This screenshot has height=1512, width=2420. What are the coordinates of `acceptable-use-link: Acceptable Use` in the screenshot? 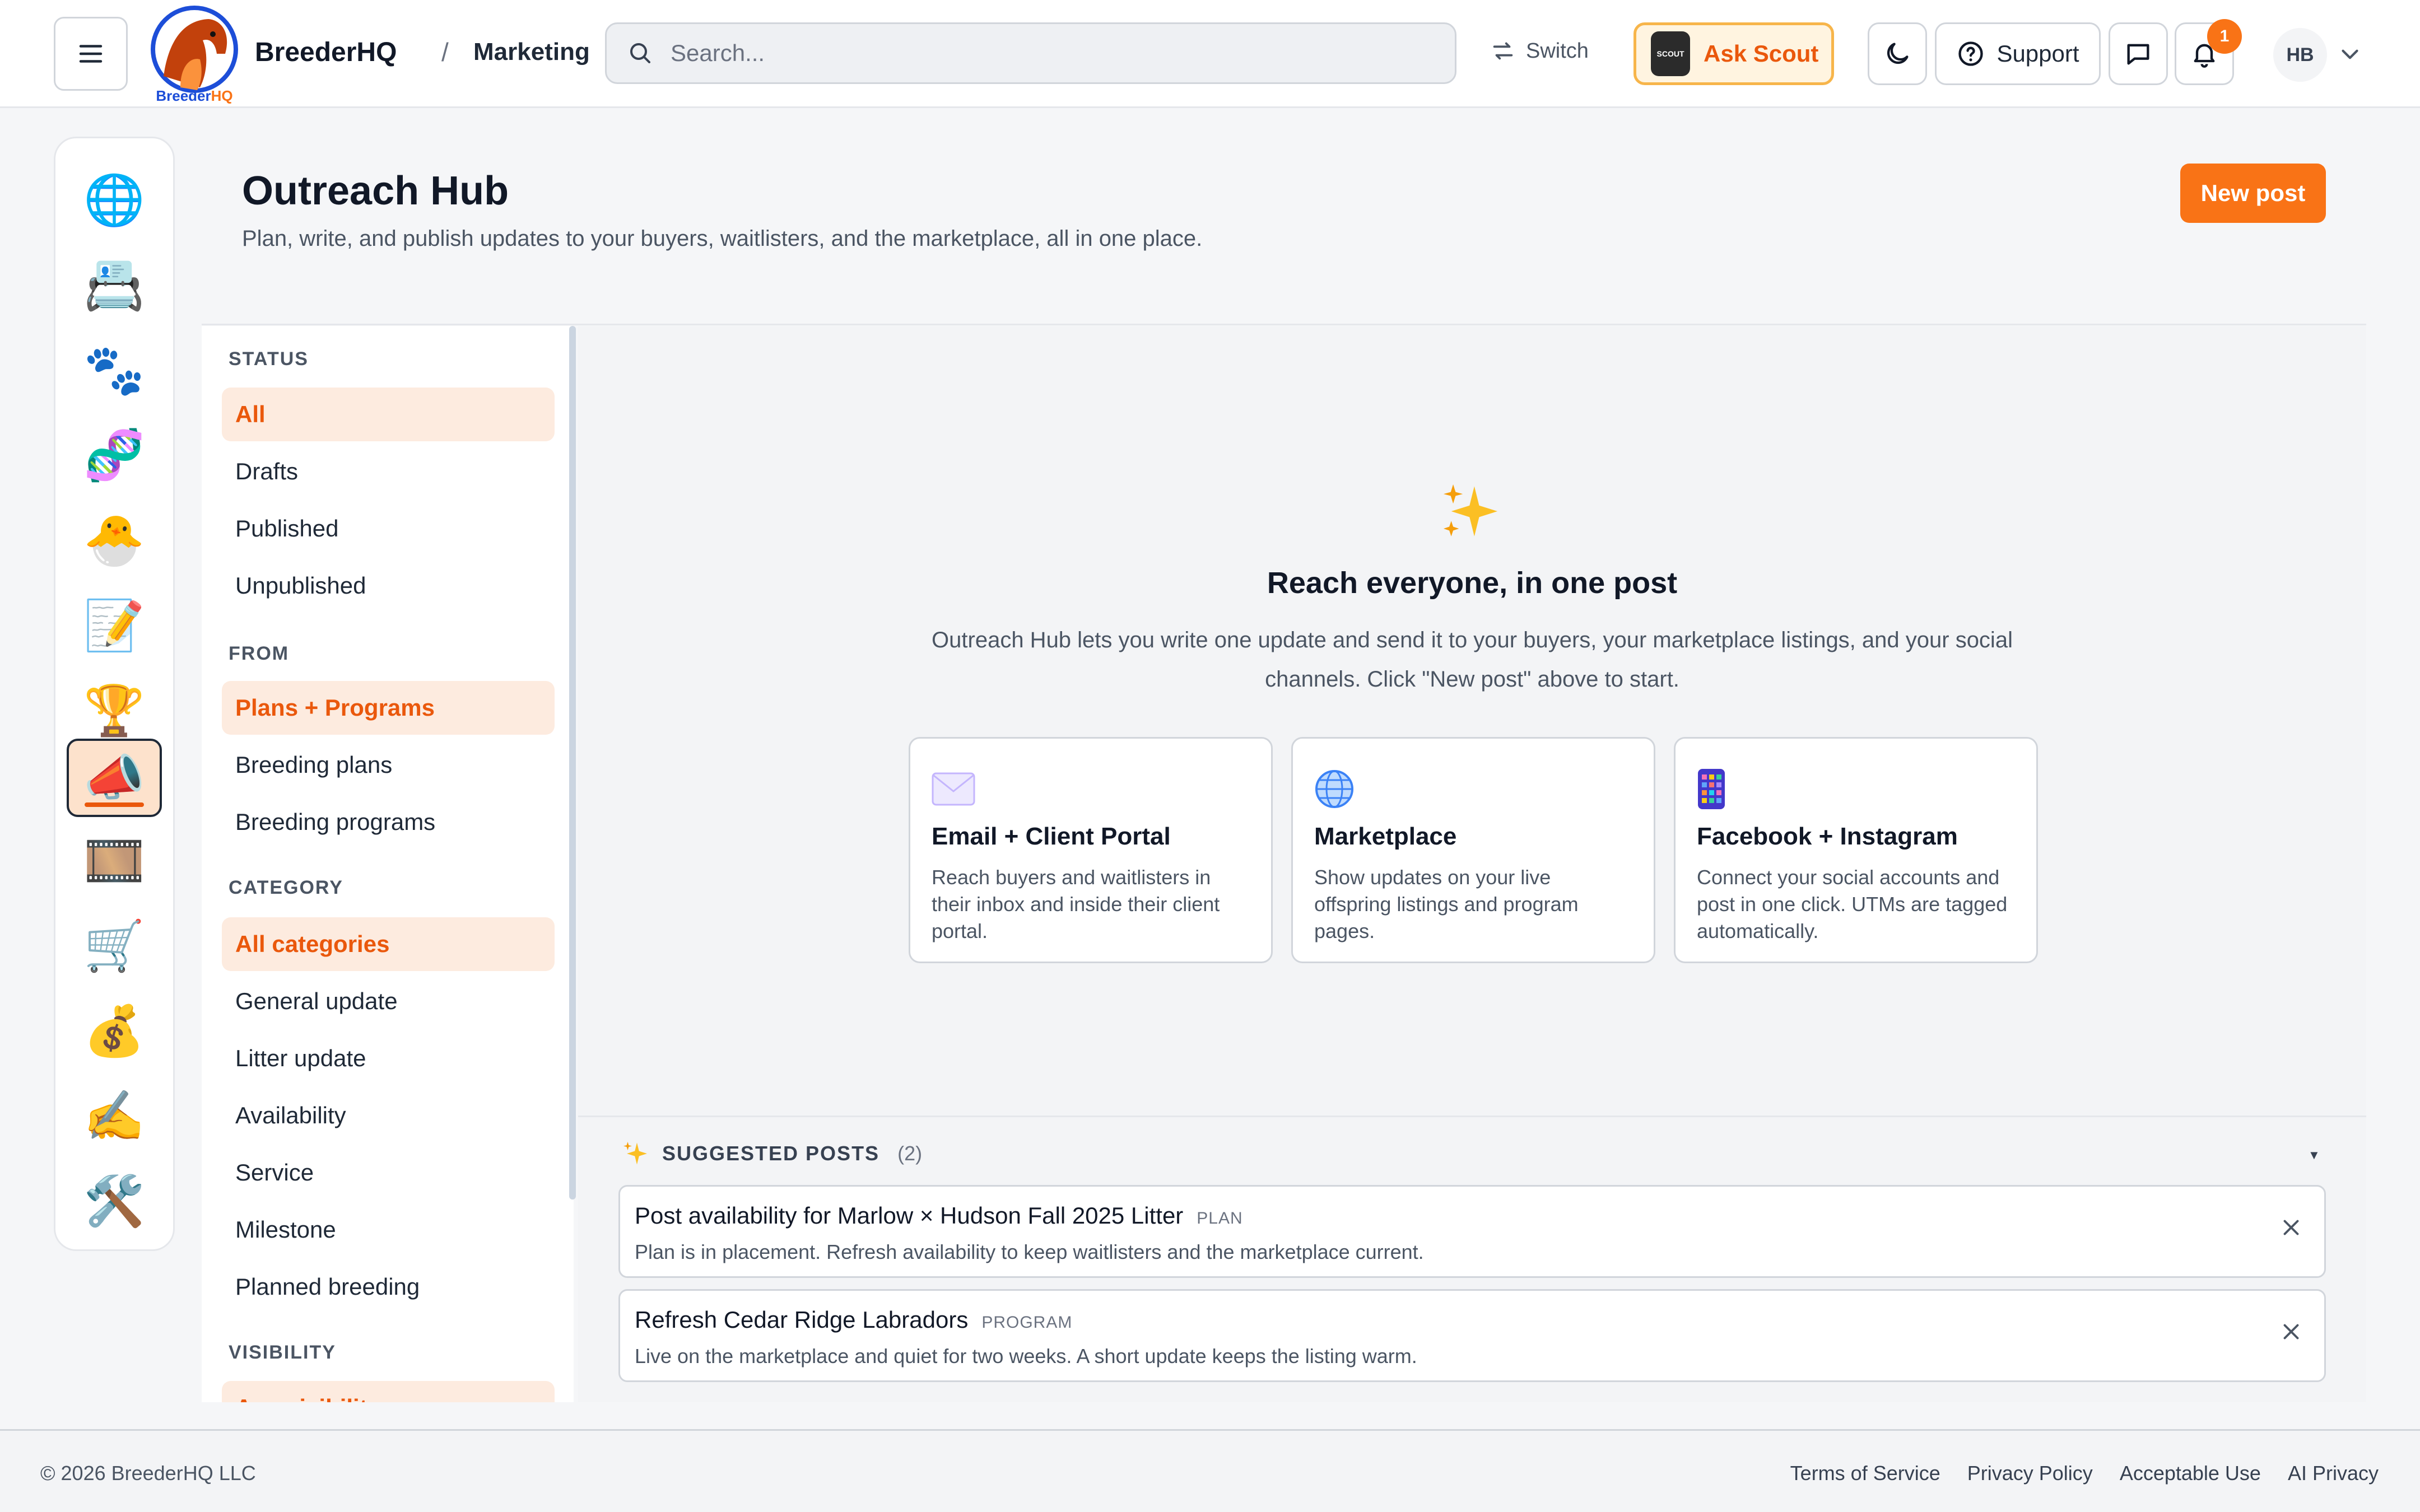 It's located at (2190, 1474).